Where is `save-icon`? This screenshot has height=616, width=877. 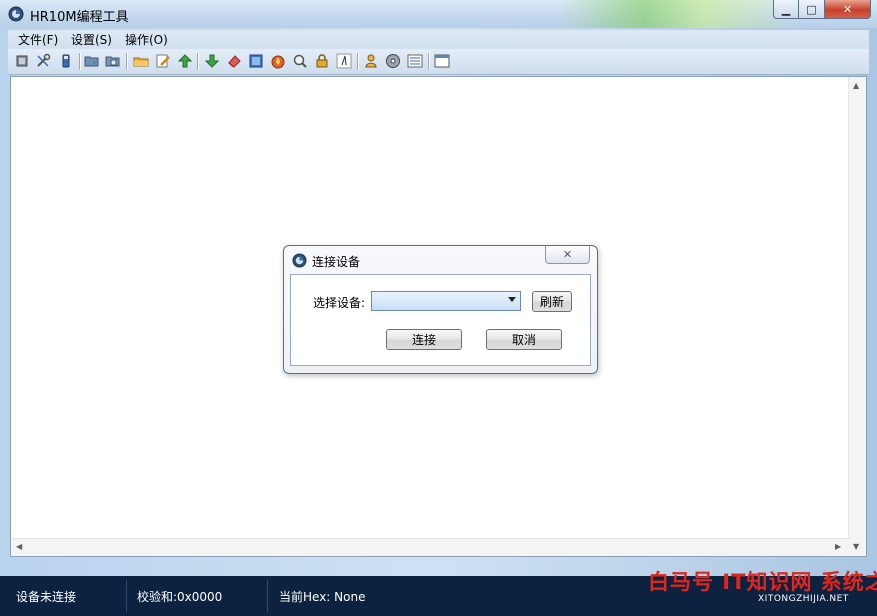
save-icon is located at coordinates (113, 61).